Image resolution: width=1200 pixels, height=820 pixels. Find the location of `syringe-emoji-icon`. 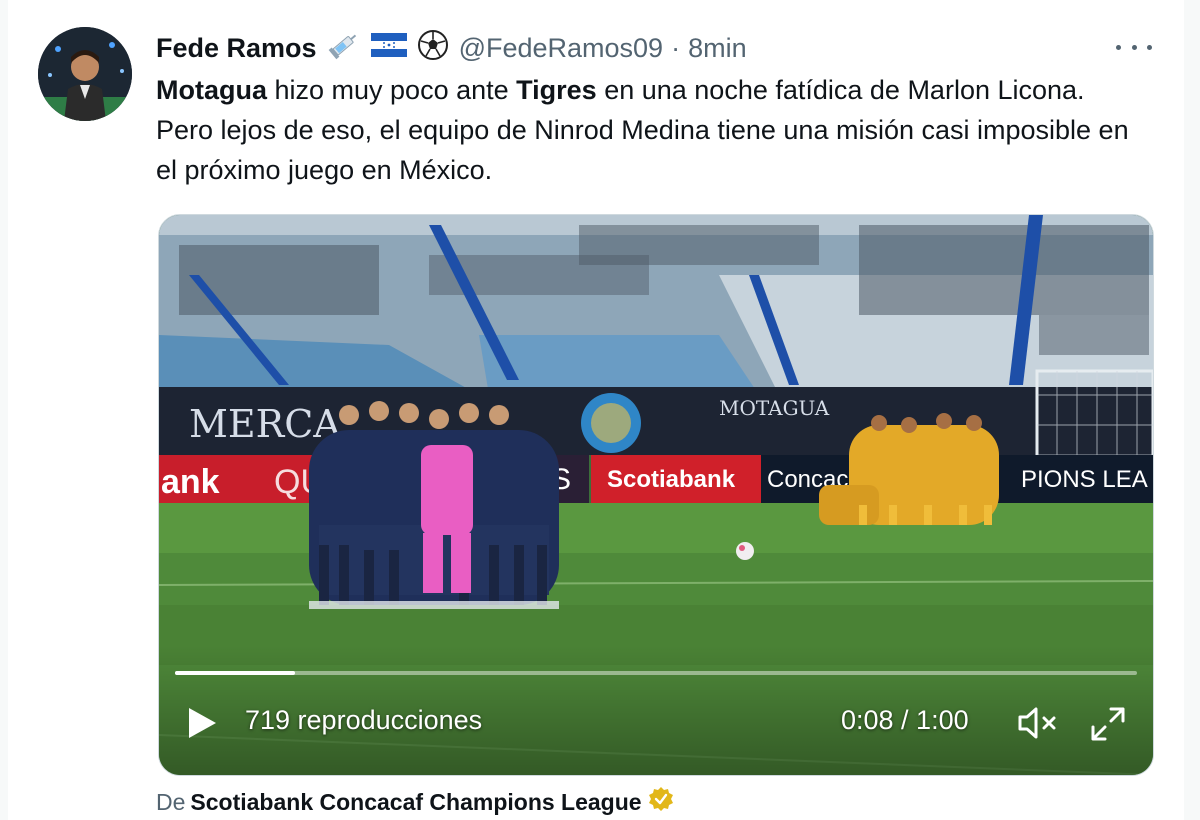

syringe-emoji-icon is located at coordinates (344, 48).